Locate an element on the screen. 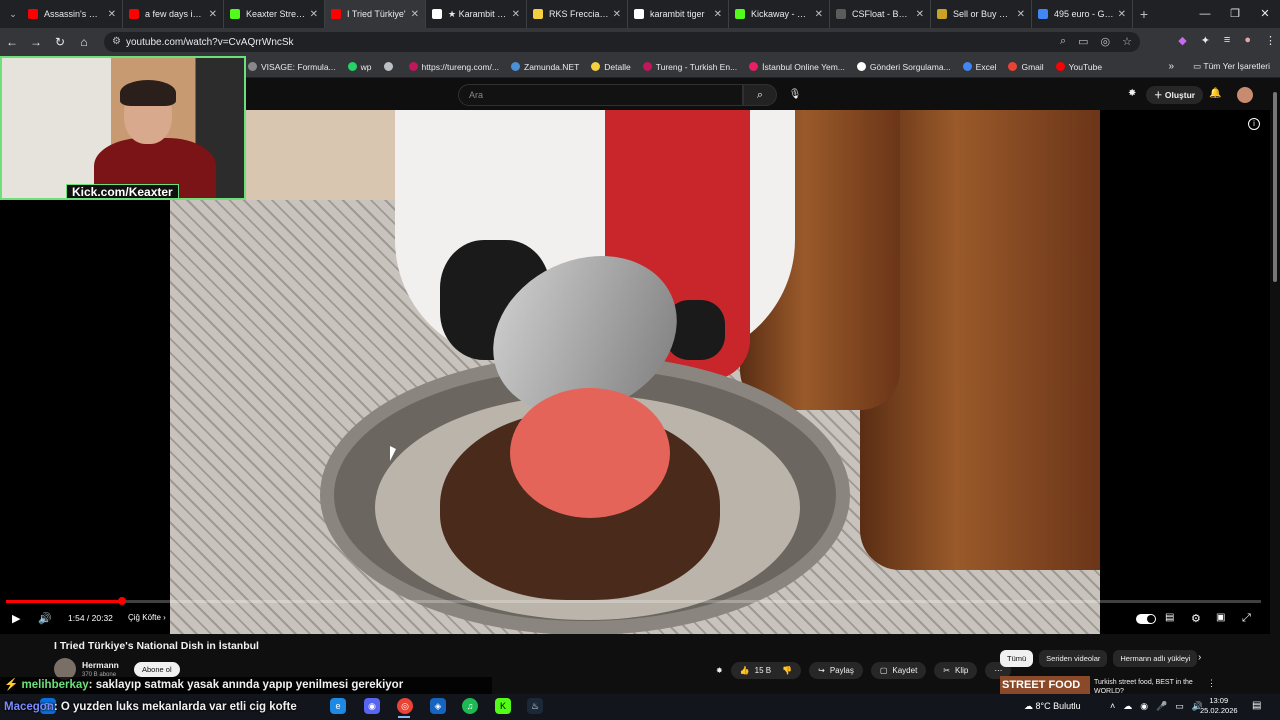 The width and height of the screenshot is (1280, 720). kick-app-icon: K is located at coordinates (503, 706).